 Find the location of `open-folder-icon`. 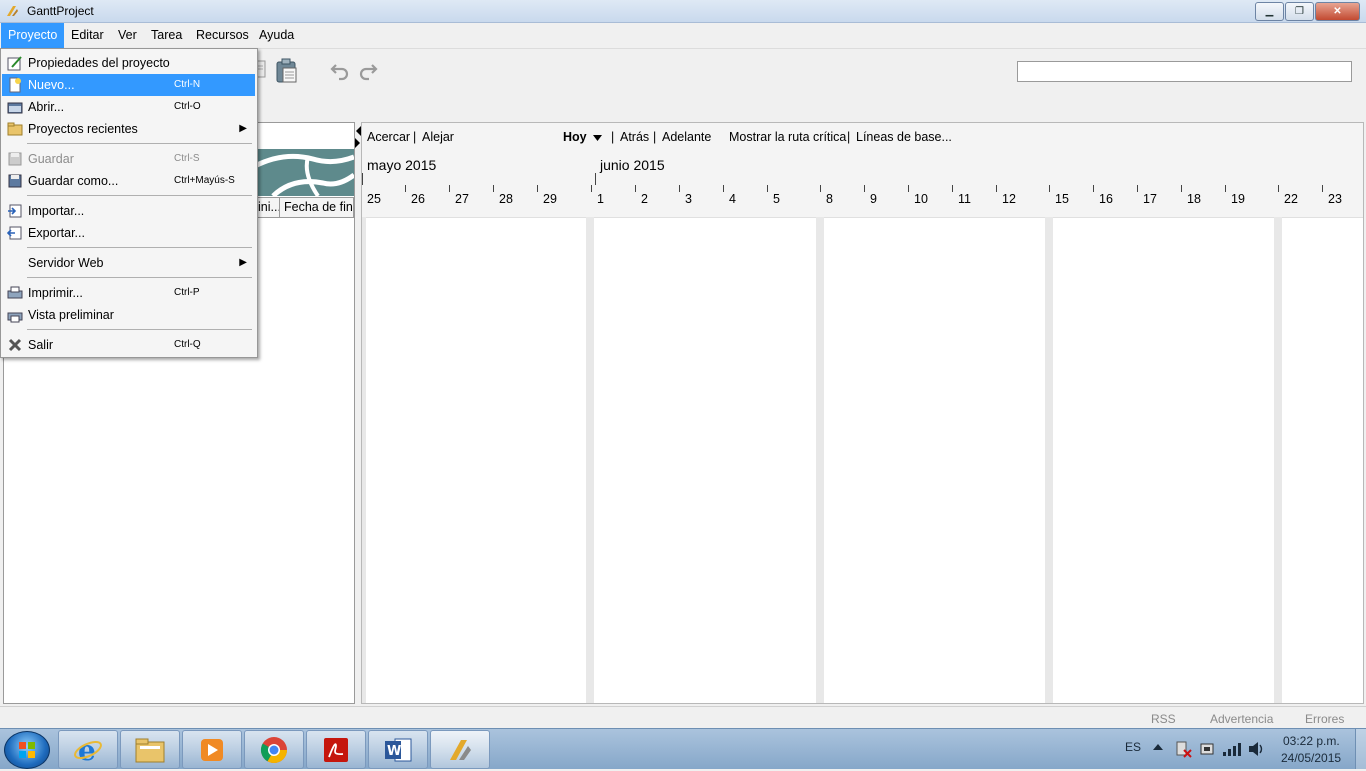

open-folder-icon is located at coordinates (15, 108).